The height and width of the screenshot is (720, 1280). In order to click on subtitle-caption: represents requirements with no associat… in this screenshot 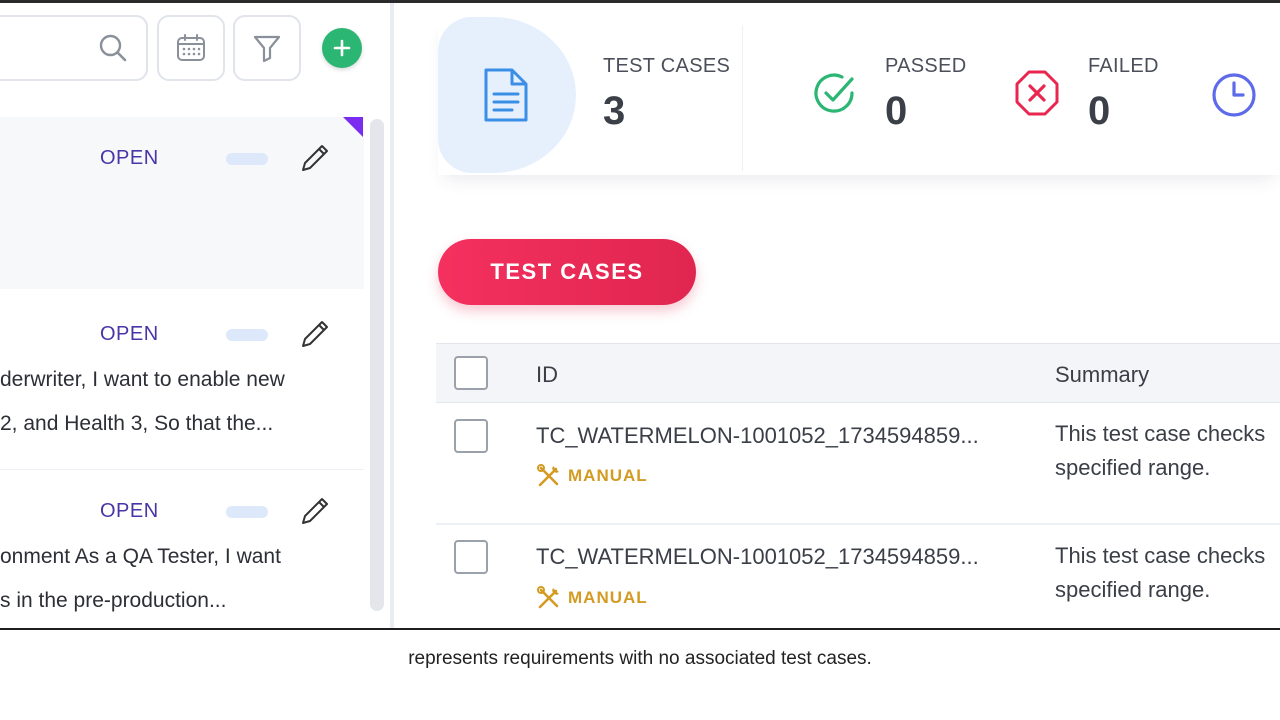, I will do `click(640, 658)`.